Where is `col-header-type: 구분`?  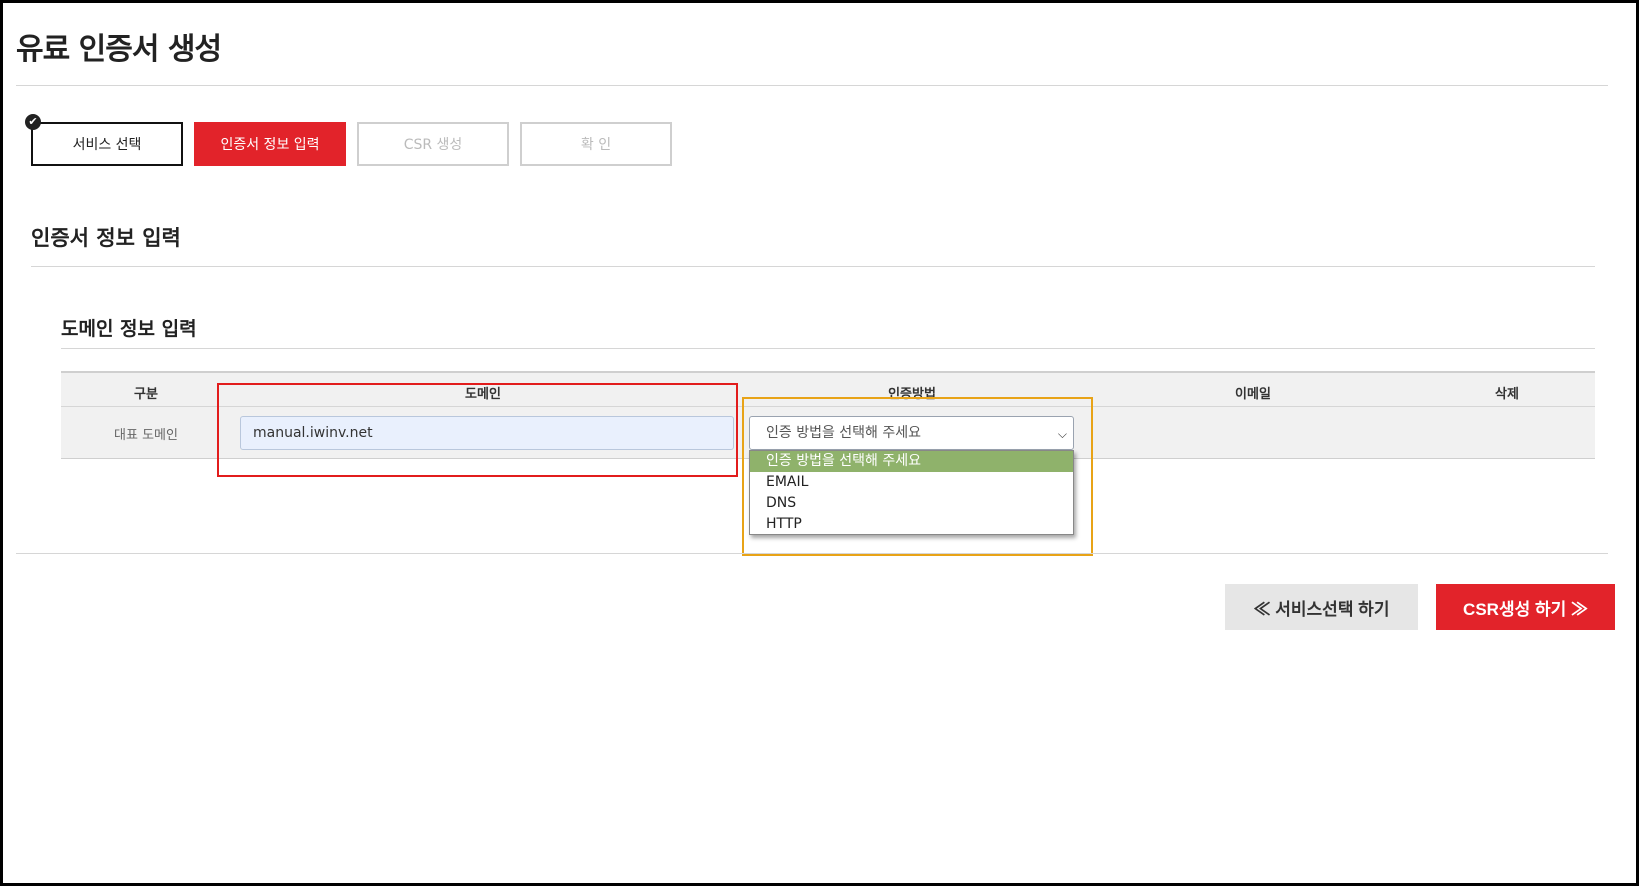 col-header-type: 구분 is located at coordinates (146, 394).